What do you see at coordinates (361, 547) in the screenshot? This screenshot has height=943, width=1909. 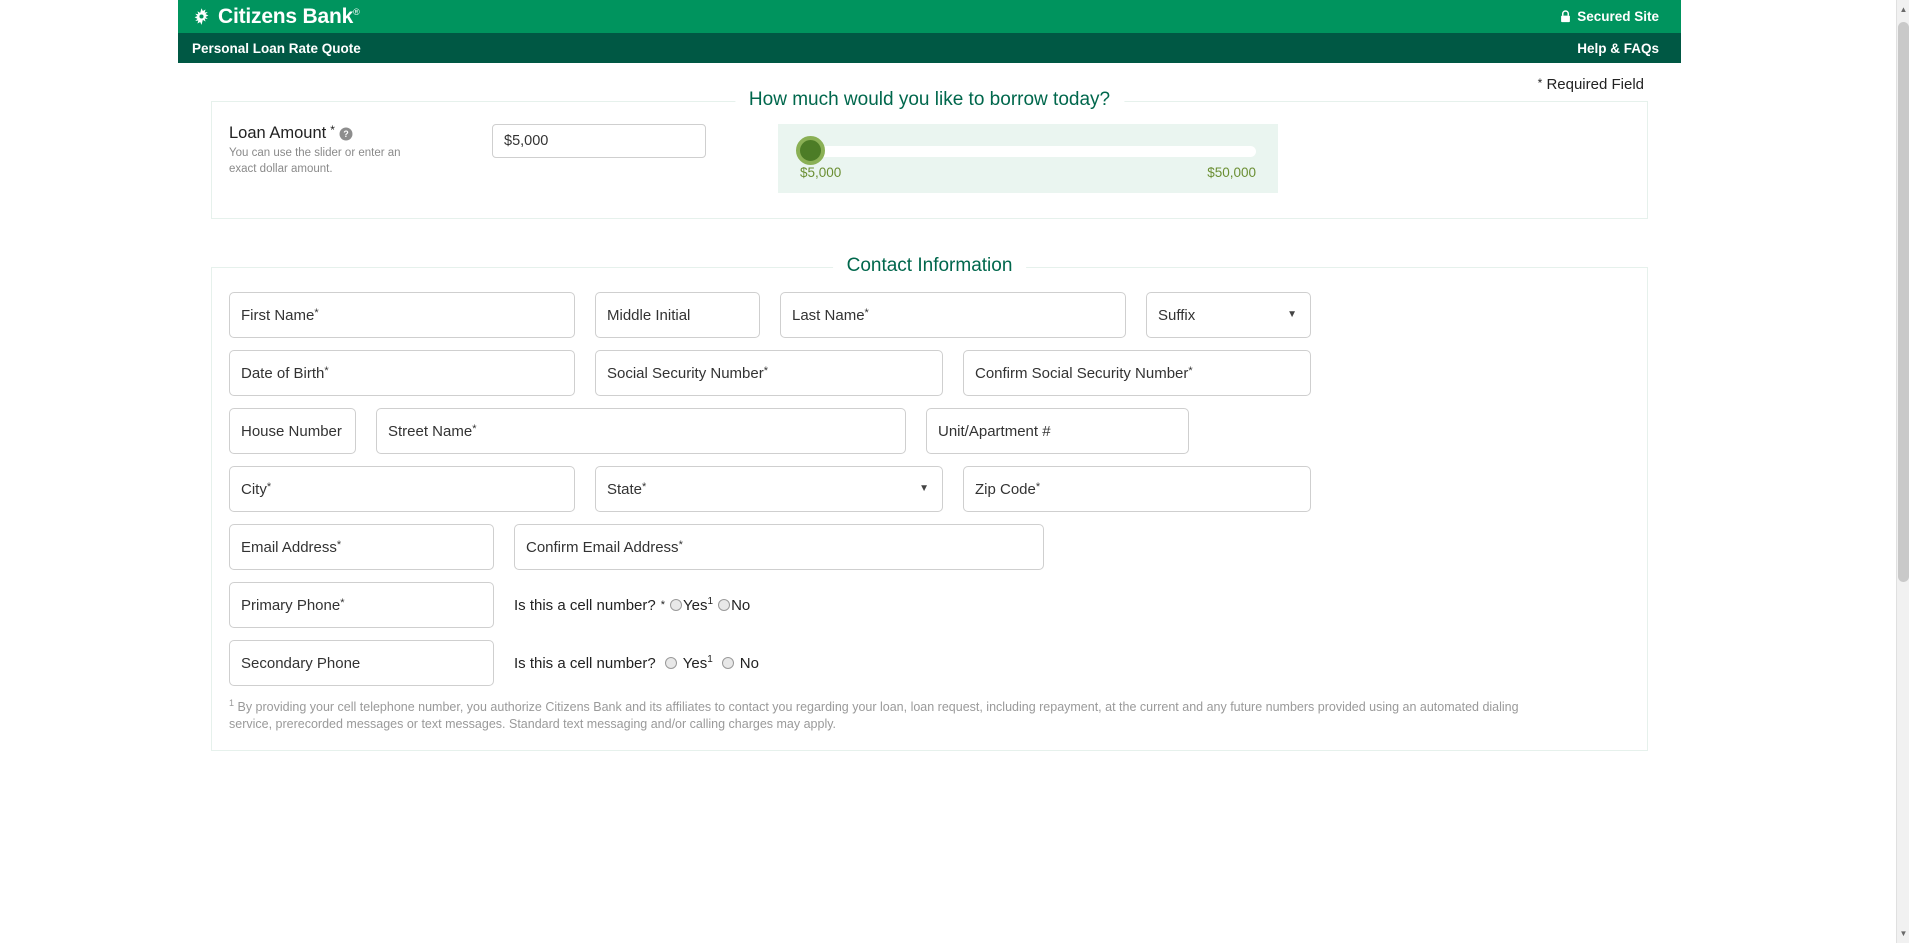 I see `email-address-input: Email Address*` at bounding box center [361, 547].